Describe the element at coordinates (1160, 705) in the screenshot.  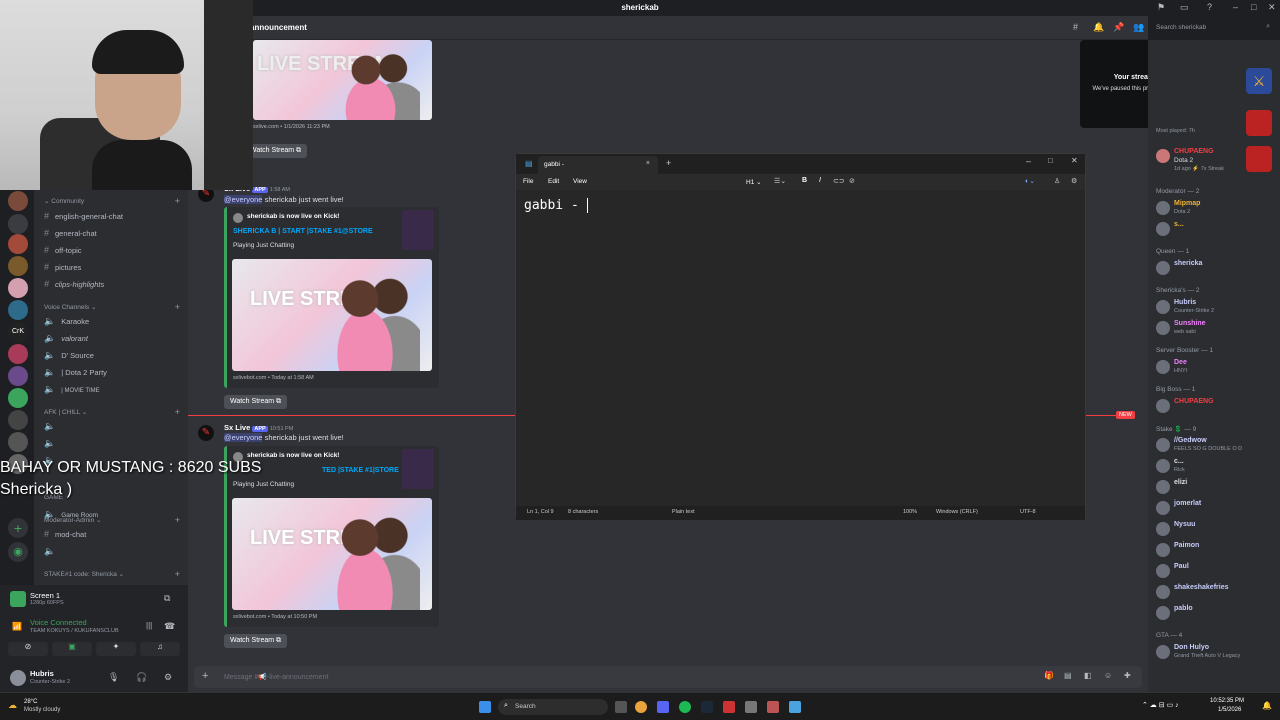
I see `tray-icons: ⌃ ☁ ⊟ ▭ ♪` at that location.